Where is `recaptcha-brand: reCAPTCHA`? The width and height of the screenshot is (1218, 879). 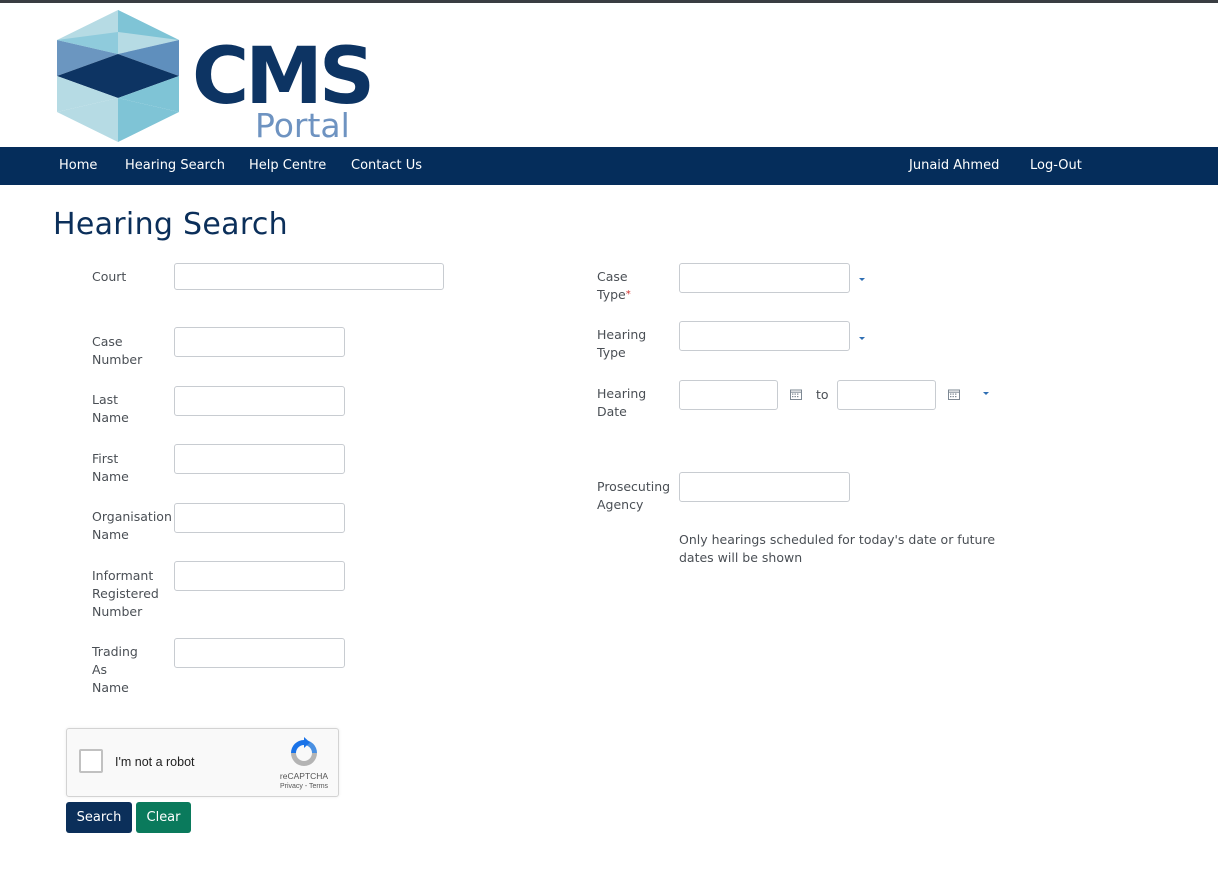
recaptcha-brand: reCAPTCHA is located at coordinates (304, 776).